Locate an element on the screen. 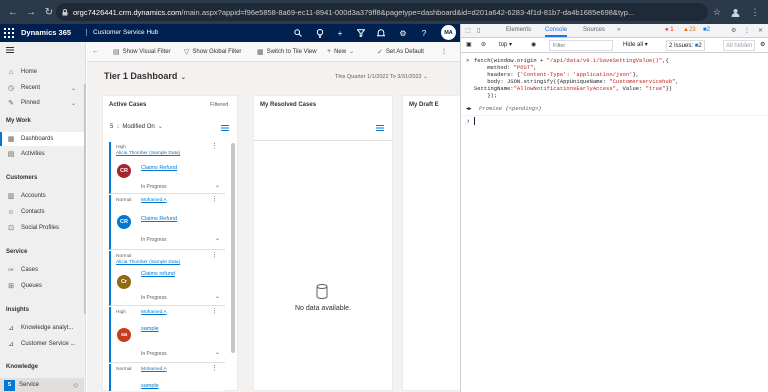 The width and height of the screenshot is (768, 392). console-result: Promise {<pending>} is located at coordinates (510, 108).